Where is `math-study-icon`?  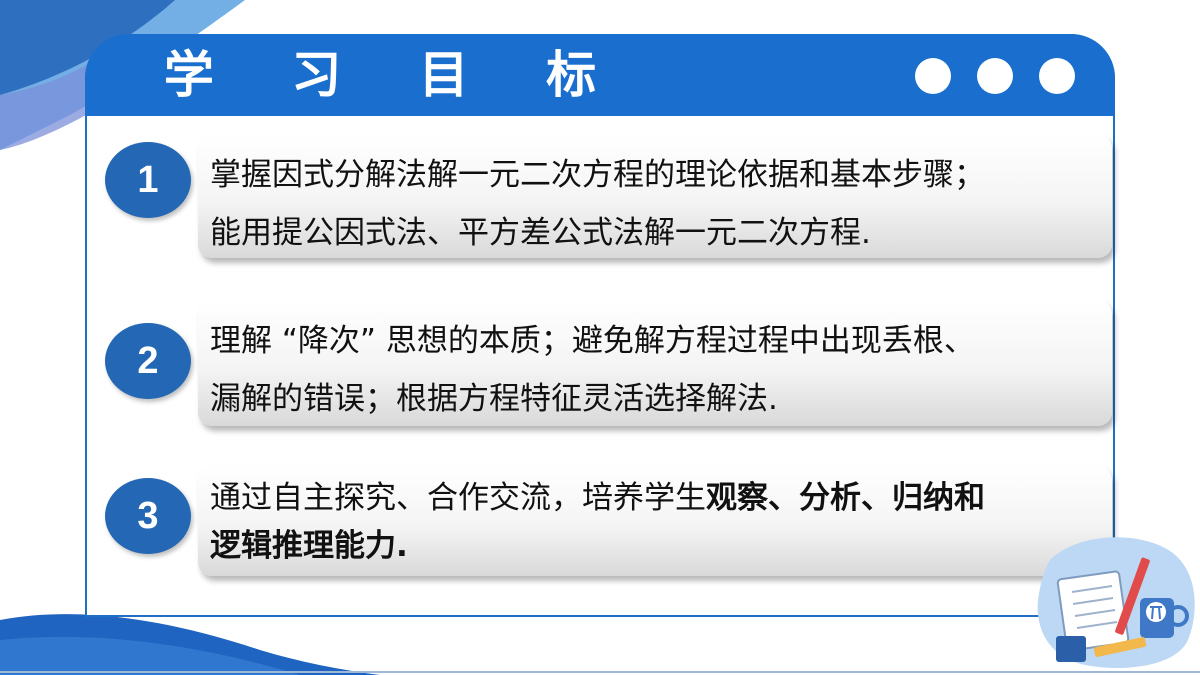 math-study-icon is located at coordinates (1116, 603).